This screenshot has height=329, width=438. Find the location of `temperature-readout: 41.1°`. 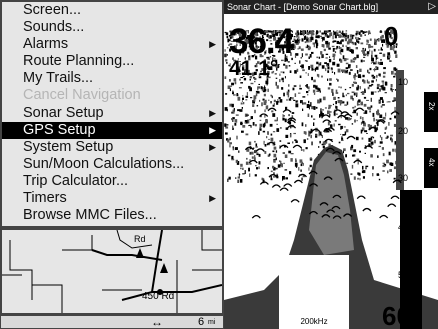

temperature-readout: 41.1° is located at coordinates (254, 68).